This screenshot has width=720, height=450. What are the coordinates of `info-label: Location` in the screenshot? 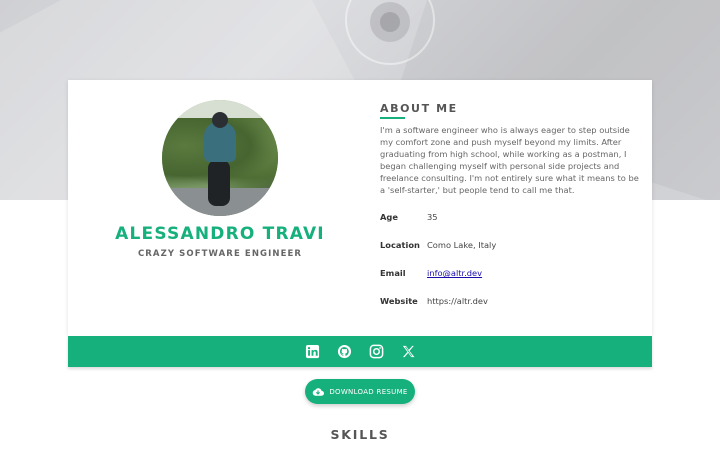 It's located at (400, 245).